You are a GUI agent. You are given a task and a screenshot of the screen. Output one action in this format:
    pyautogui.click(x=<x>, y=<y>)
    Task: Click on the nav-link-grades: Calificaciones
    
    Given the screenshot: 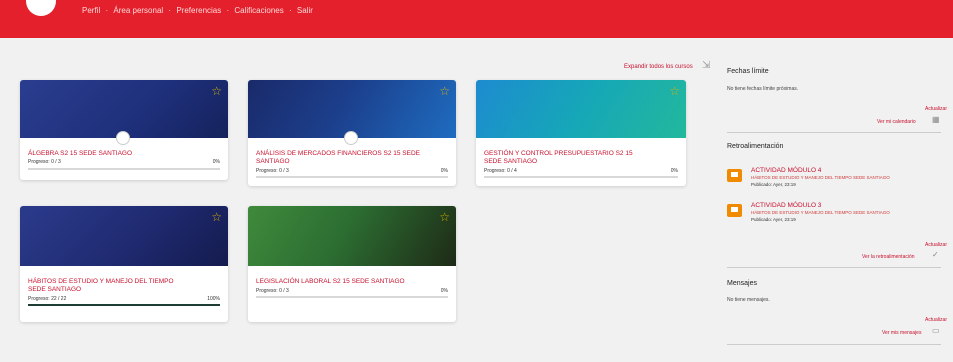 What is the action you would take?
    pyautogui.click(x=258, y=10)
    